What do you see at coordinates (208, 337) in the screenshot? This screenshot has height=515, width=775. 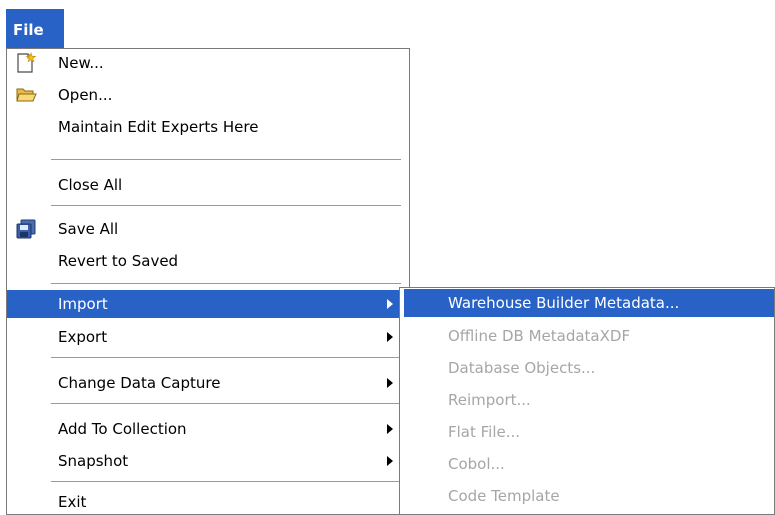 I see `menu-item-export: Export` at bounding box center [208, 337].